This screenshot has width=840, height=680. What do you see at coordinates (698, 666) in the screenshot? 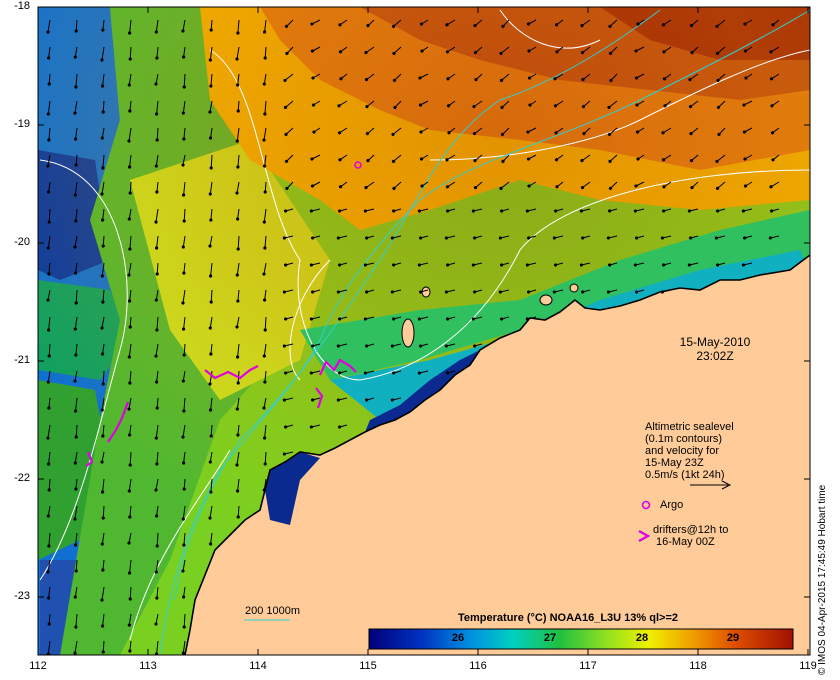
I see `x-tick-label: 118` at bounding box center [698, 666].